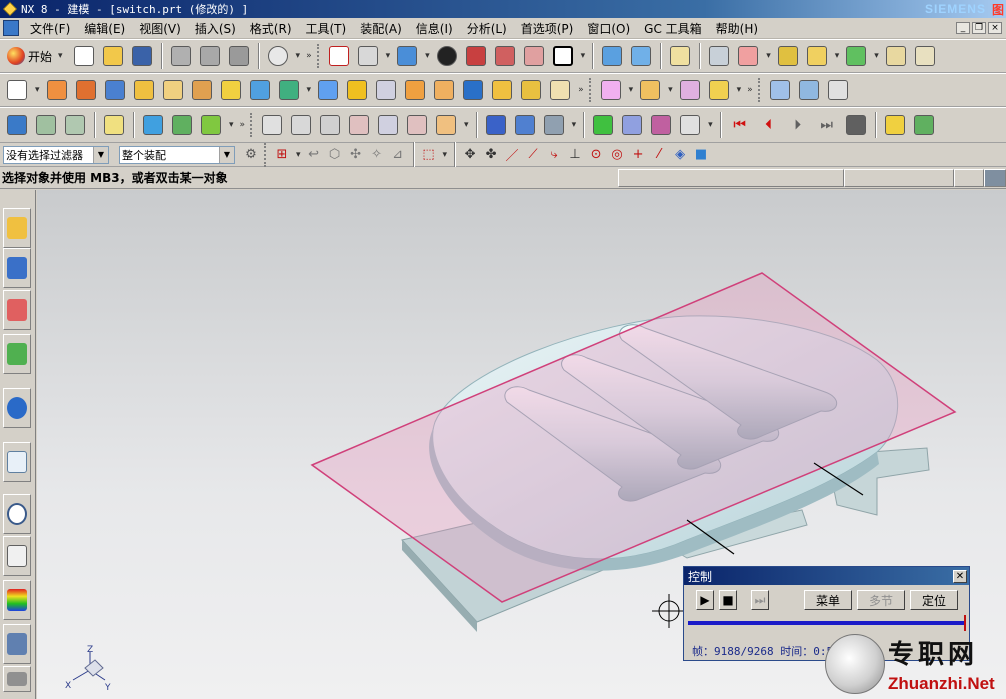  What do you see at coordinates (359, 125) in the screenshot?
I see `opposite-gearing-button` at bounding box center [359, 125].